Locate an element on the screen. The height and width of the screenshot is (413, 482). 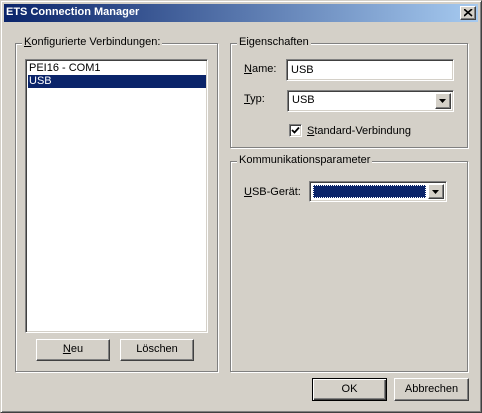
usb-device-dropdown-button is located at coordinates (436, 191).